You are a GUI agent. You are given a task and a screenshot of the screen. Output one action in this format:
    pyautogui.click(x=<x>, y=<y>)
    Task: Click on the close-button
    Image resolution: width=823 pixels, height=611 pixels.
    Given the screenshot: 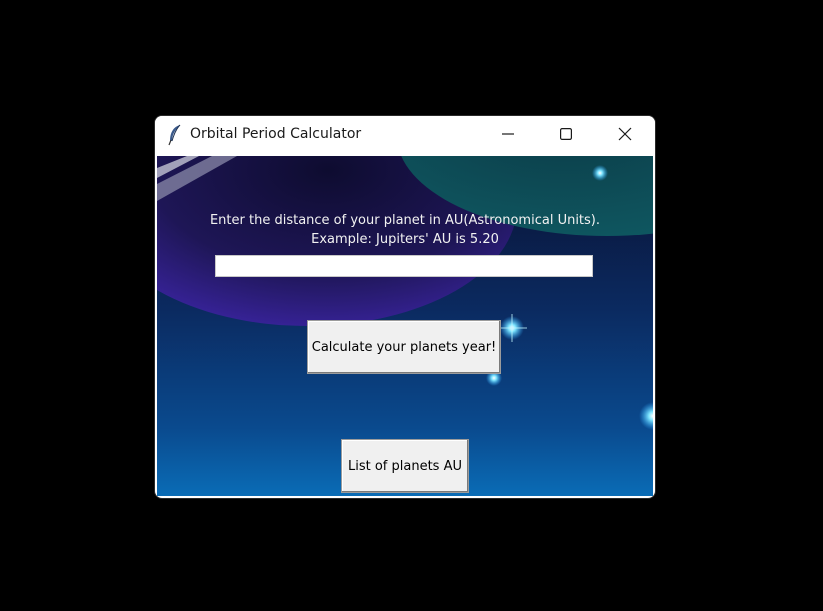 What is the action you would take?
    pyautogui.click(x=625, y=134)
    